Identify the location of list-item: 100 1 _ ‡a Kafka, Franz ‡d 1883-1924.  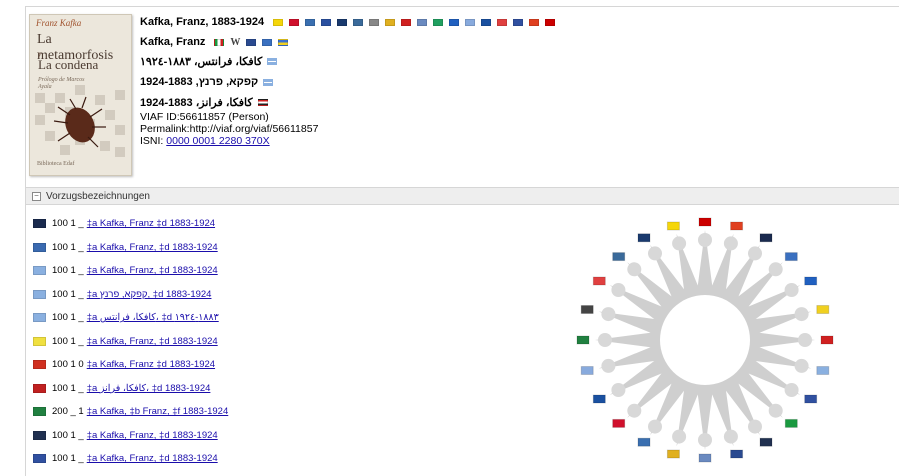
(183, 224).